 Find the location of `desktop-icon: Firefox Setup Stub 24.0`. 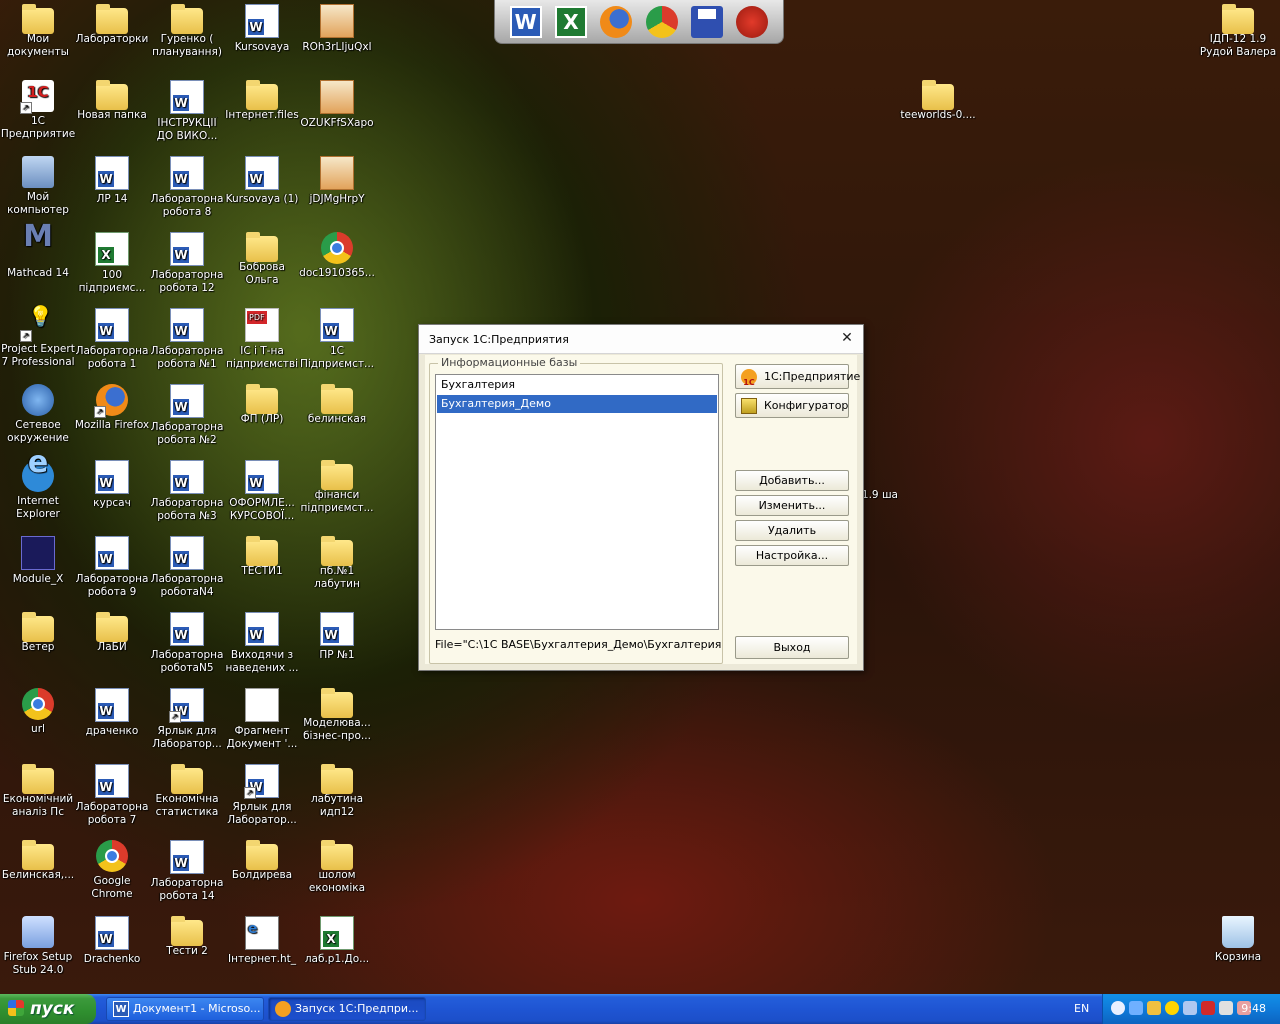

desktop-icon: Firefox Setup Stub 24.0 is located at coordinates (38, 946).